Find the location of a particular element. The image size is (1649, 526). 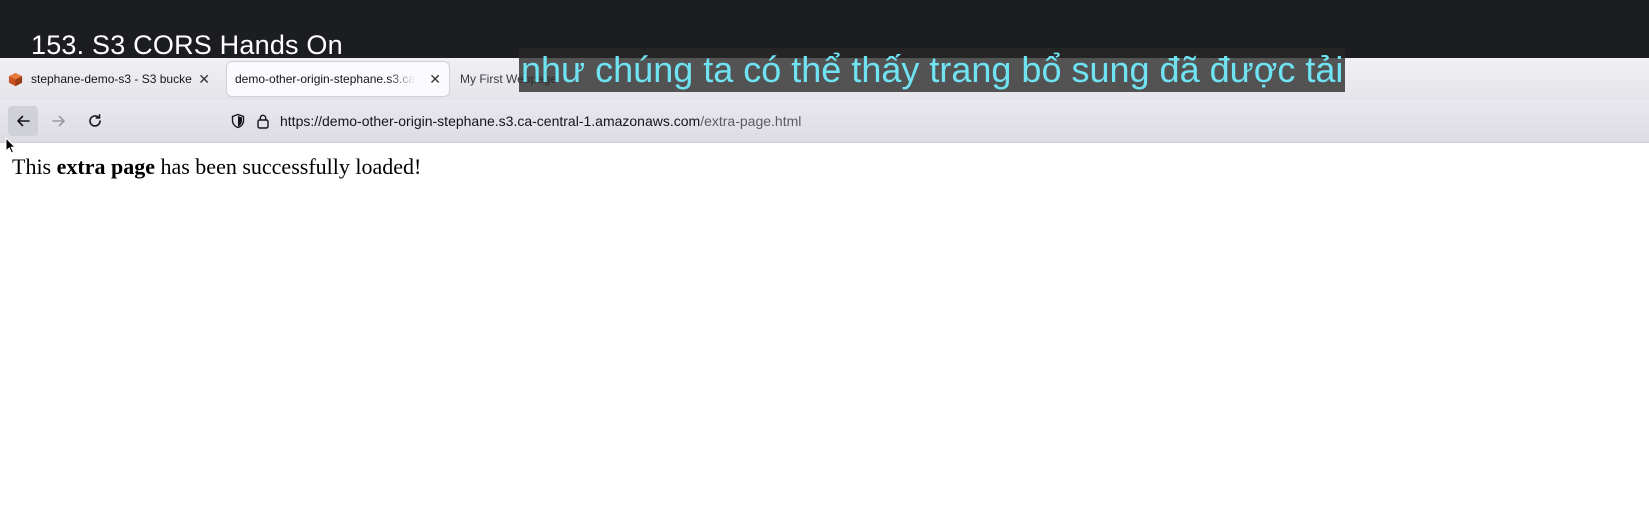

arrow-right-icon is located at coordinates (58, 121).